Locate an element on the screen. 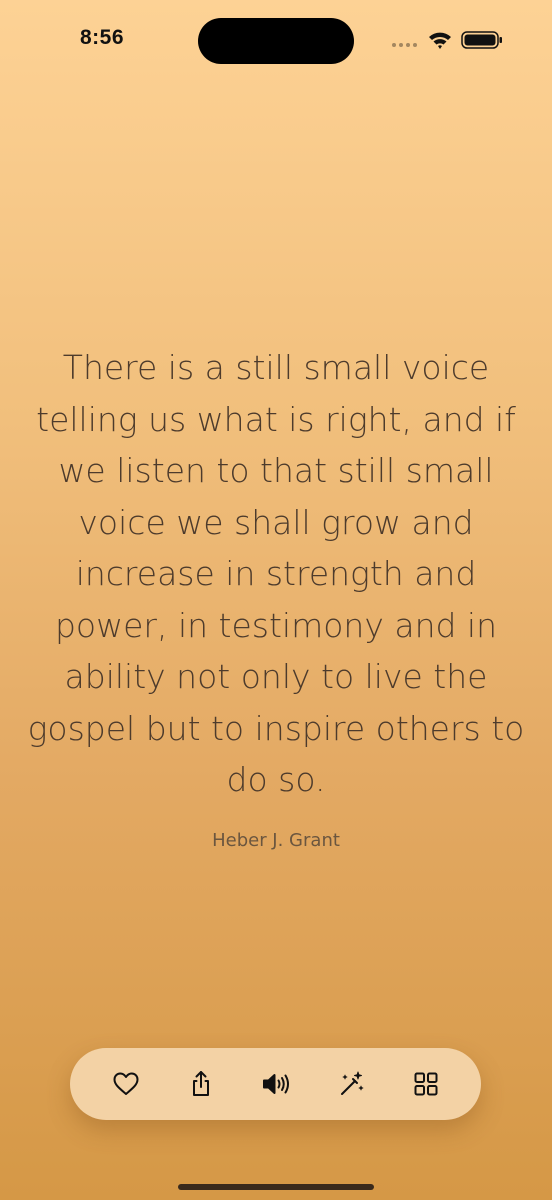 This screenshot has width=552, height=1200. speak-button is located at coordinates (276, 1084).